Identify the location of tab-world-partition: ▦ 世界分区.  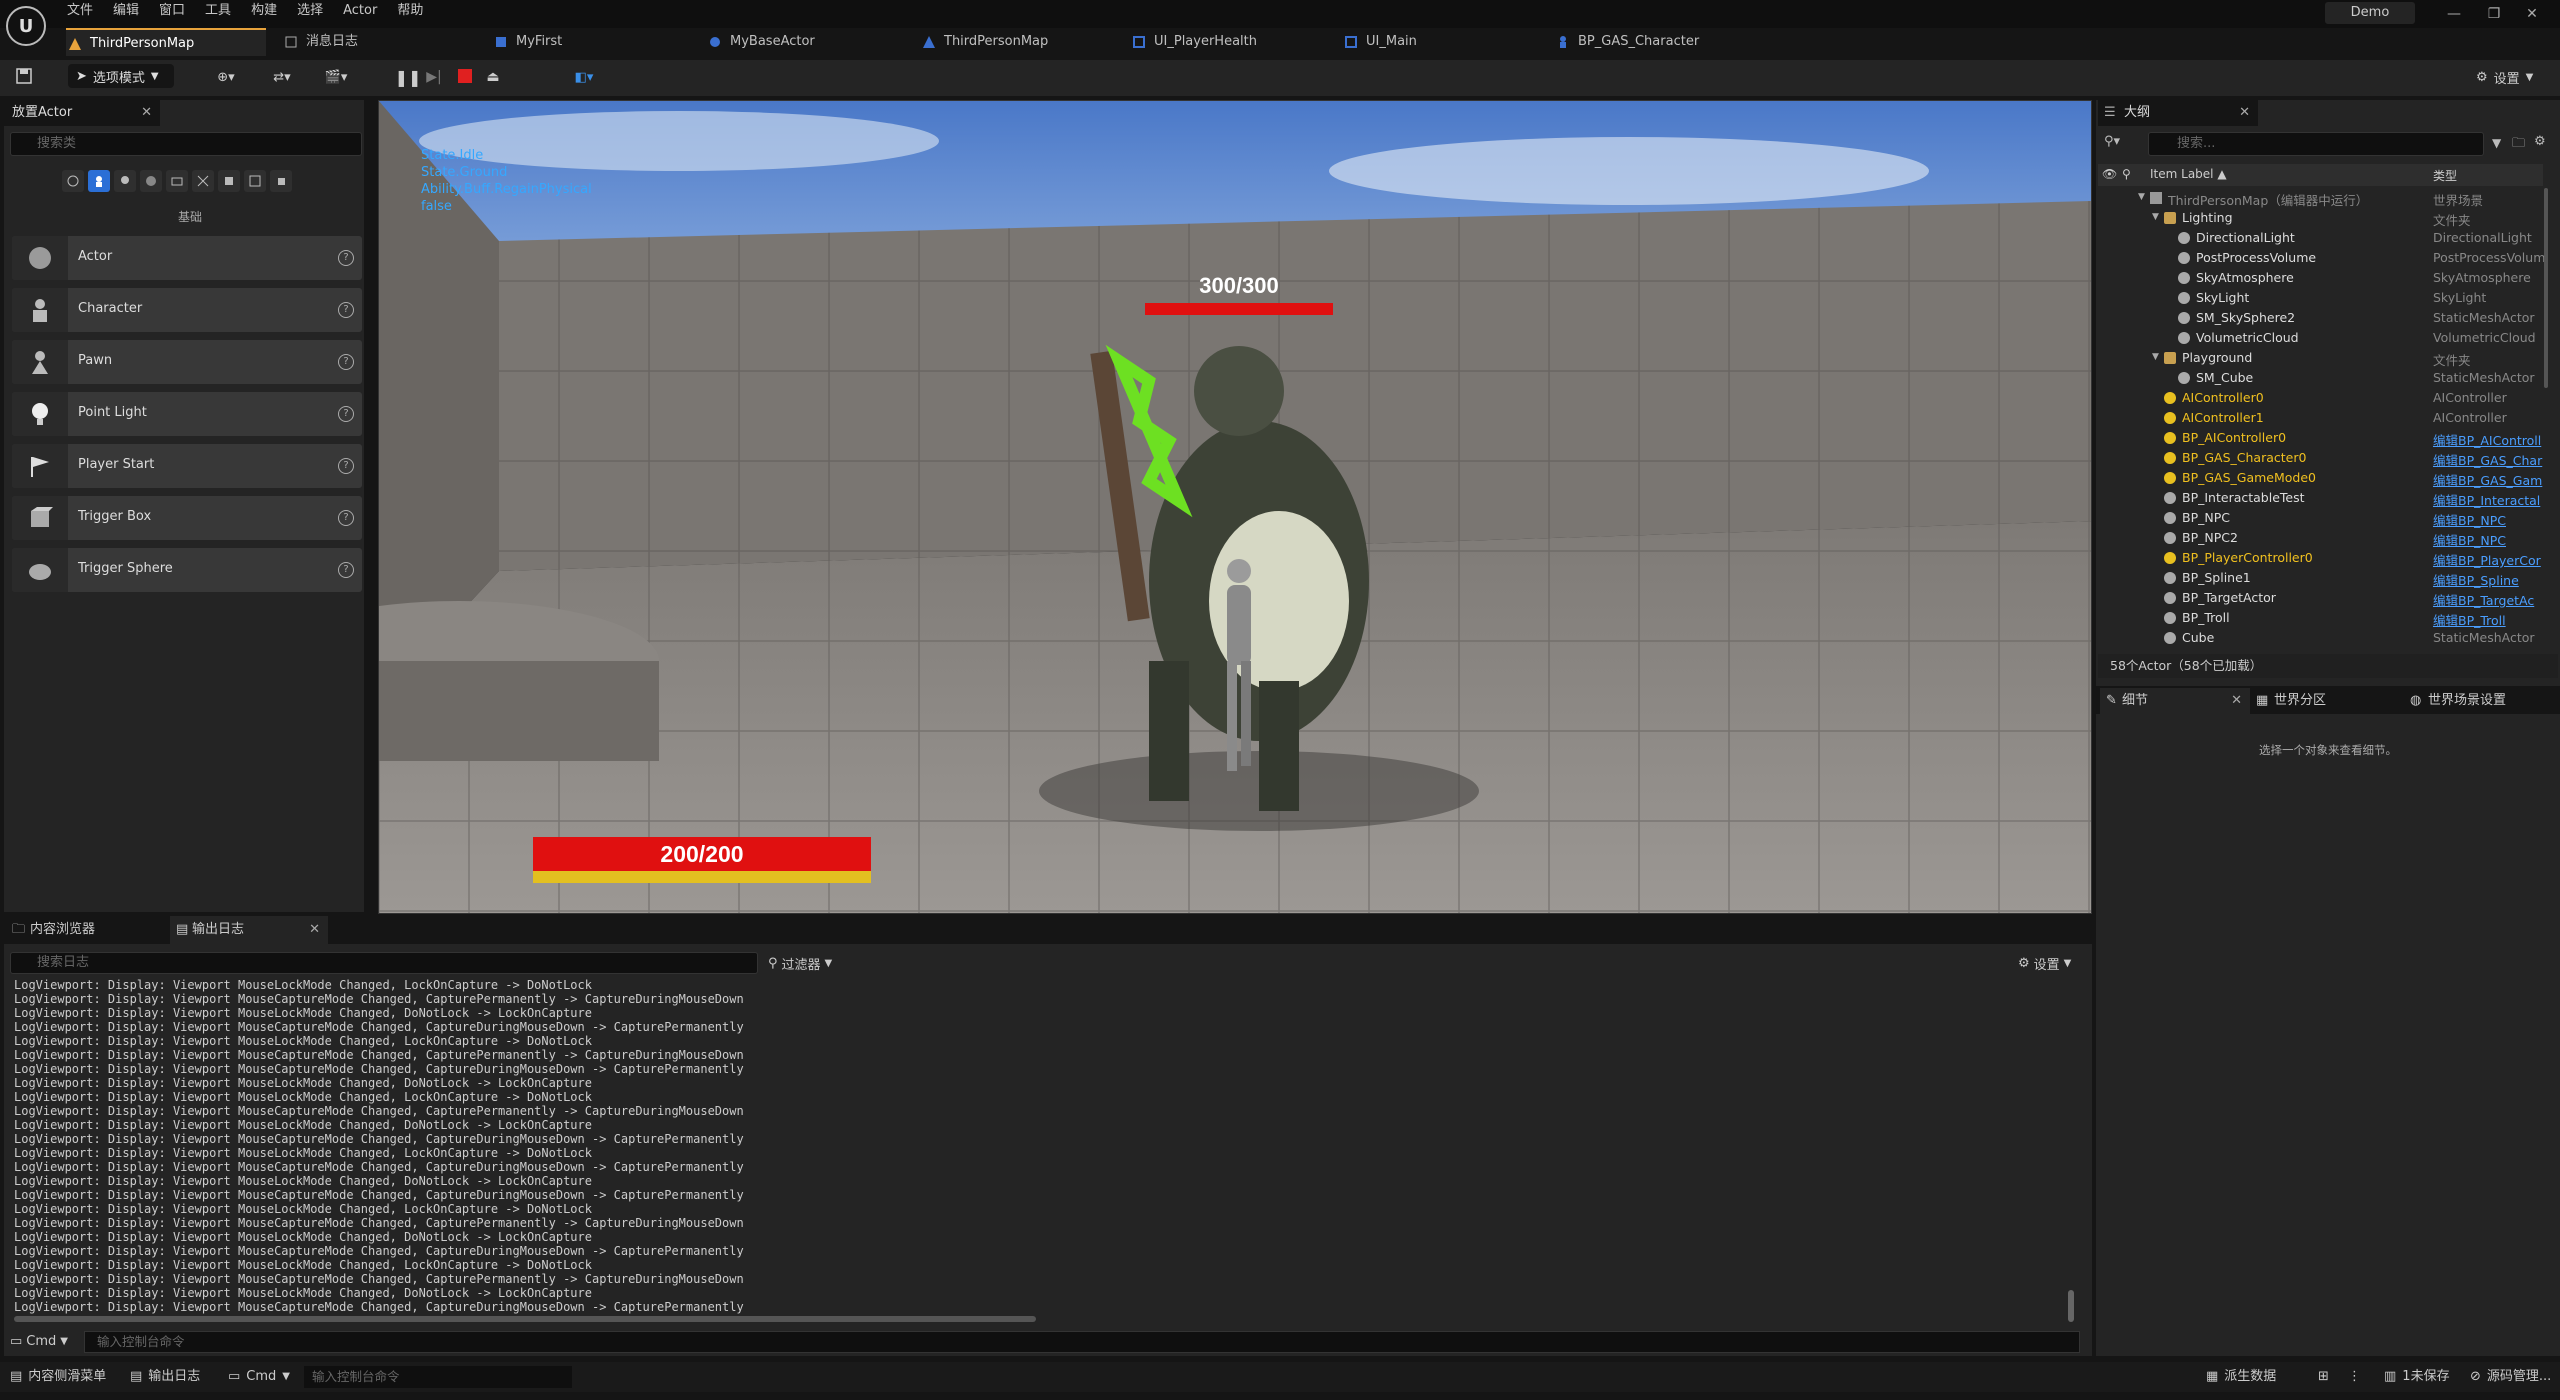
(2289, 701).